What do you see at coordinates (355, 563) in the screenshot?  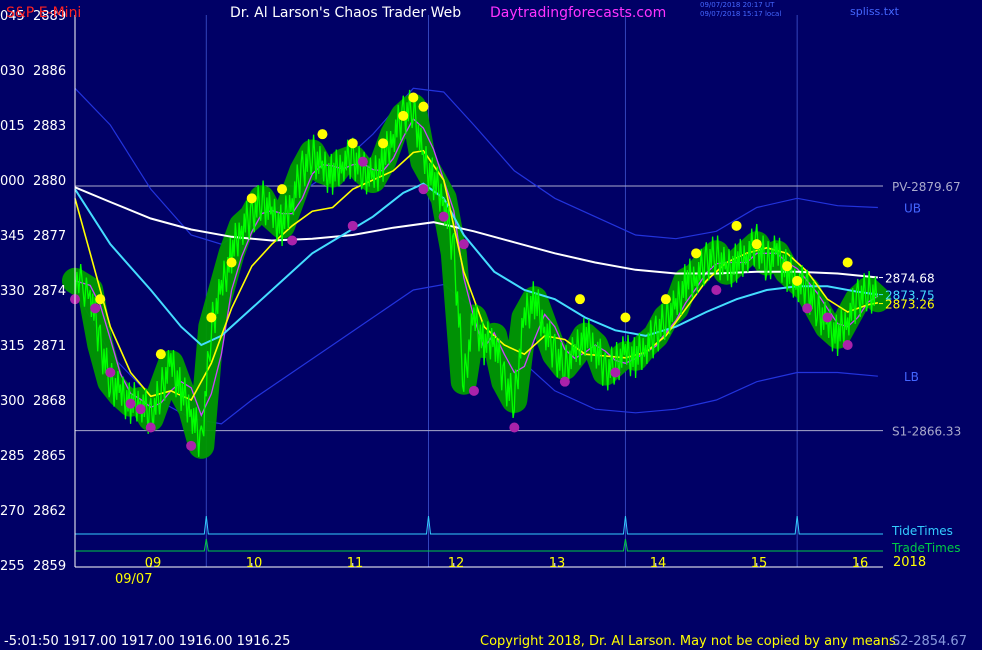 I see `x-tick-label: 11` at bounding box center [355, 563].